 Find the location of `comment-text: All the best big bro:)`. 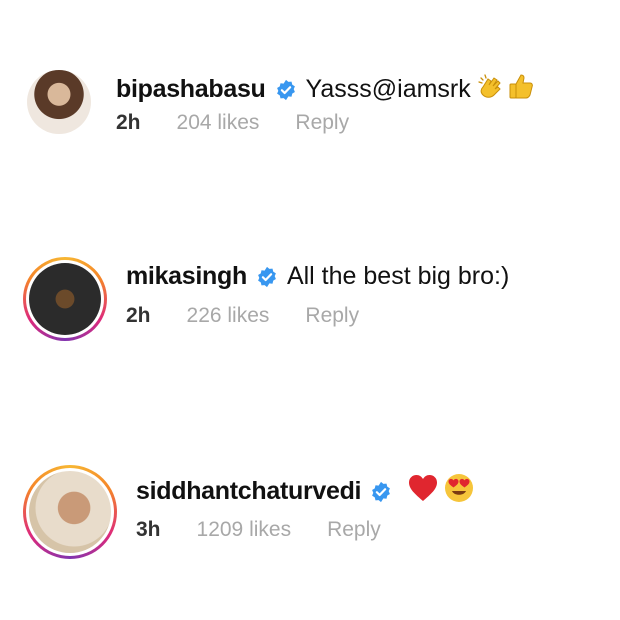

comment-text: All the best big bro:) is located at coordinates (398, 276).